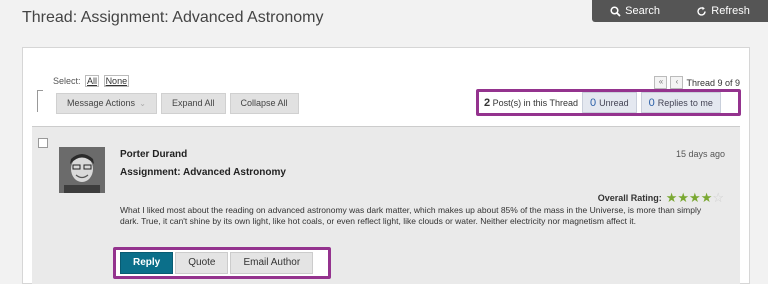  What do you see at coordinates (700, 154) in the screenshot?
I see `post-timestamp: 15 days ago` at bounding box center [700, 154].